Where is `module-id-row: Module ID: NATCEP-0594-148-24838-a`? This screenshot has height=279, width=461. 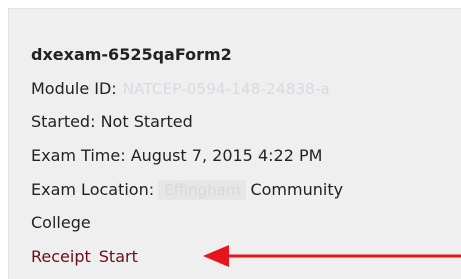
module-id-row: Module ID: NATCEP-0594-148-24838-a is located at coordinates (180, 89).